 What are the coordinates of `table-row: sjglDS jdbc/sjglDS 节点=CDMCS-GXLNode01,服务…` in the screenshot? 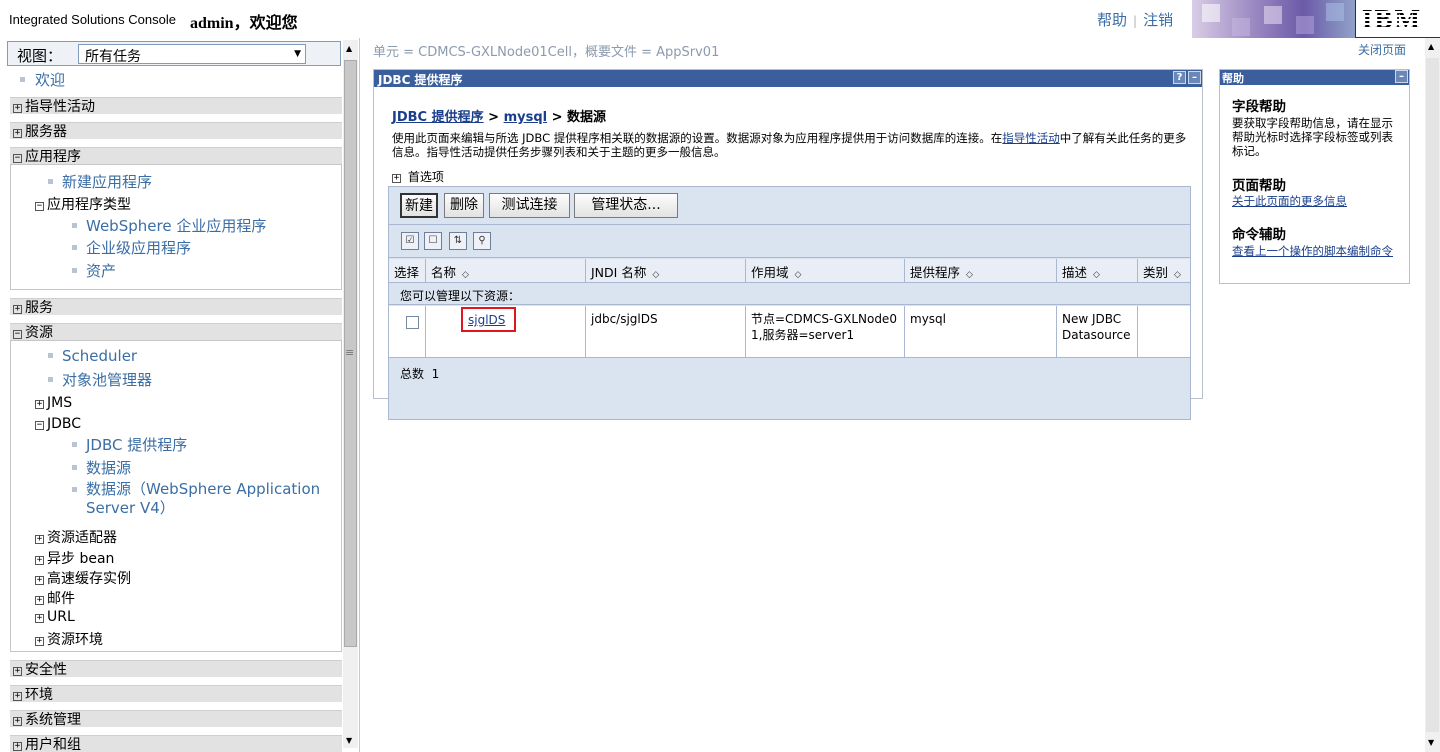 It's located at (789, 332).